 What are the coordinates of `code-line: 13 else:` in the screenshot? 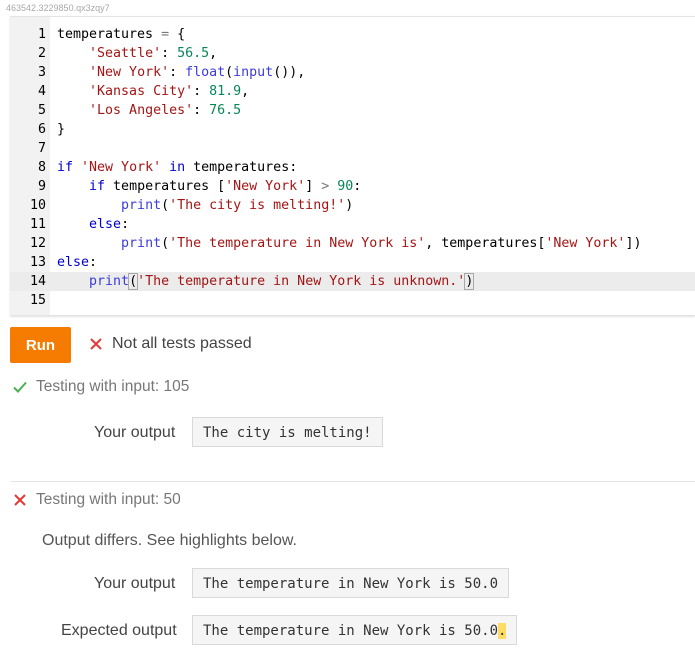 It's located at (352, 262).